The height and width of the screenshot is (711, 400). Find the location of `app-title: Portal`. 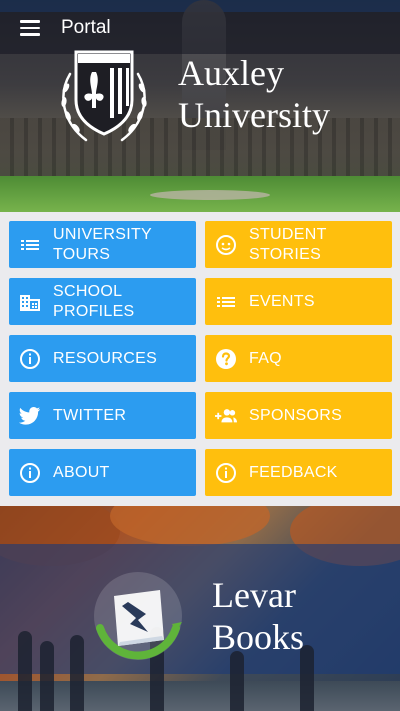

app-title: Portal is located at coordinates (86, 27).